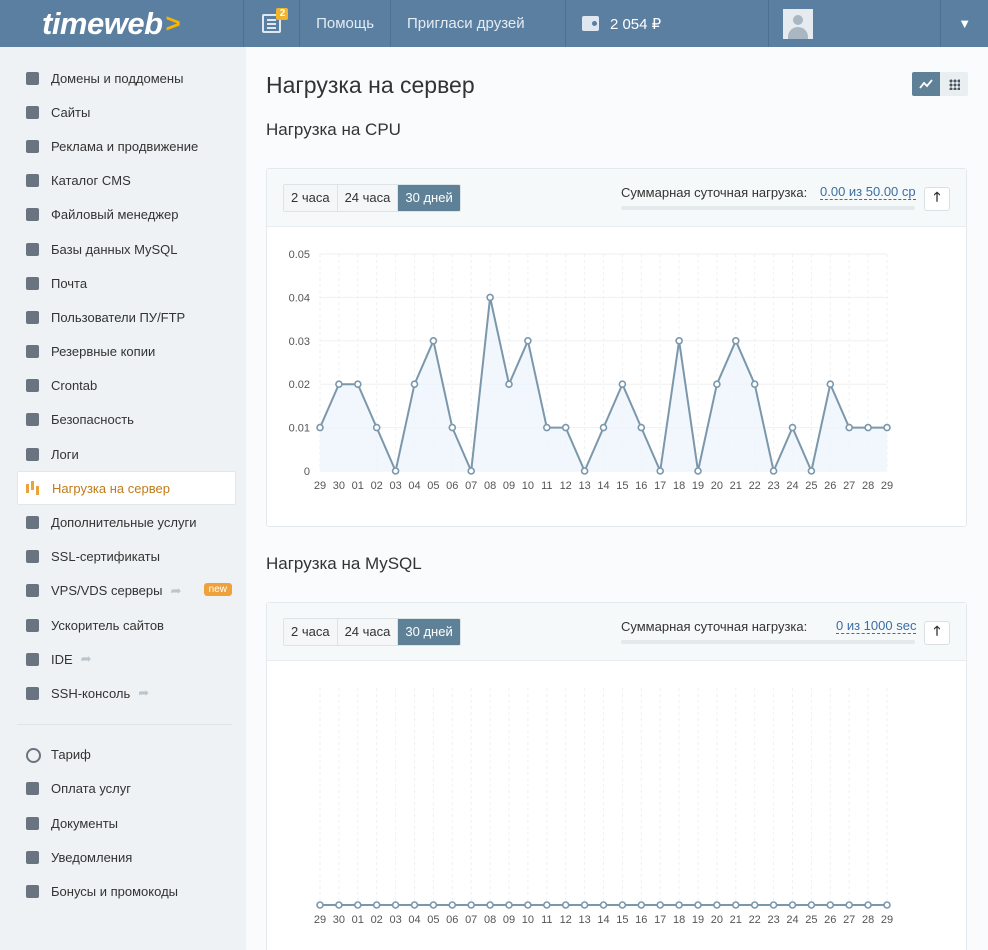 The height and width of the screenshot is (950, 988). Describe the element at coordinates (346, 23) in the screenshot. I see `help-link: Помощь` at that location.